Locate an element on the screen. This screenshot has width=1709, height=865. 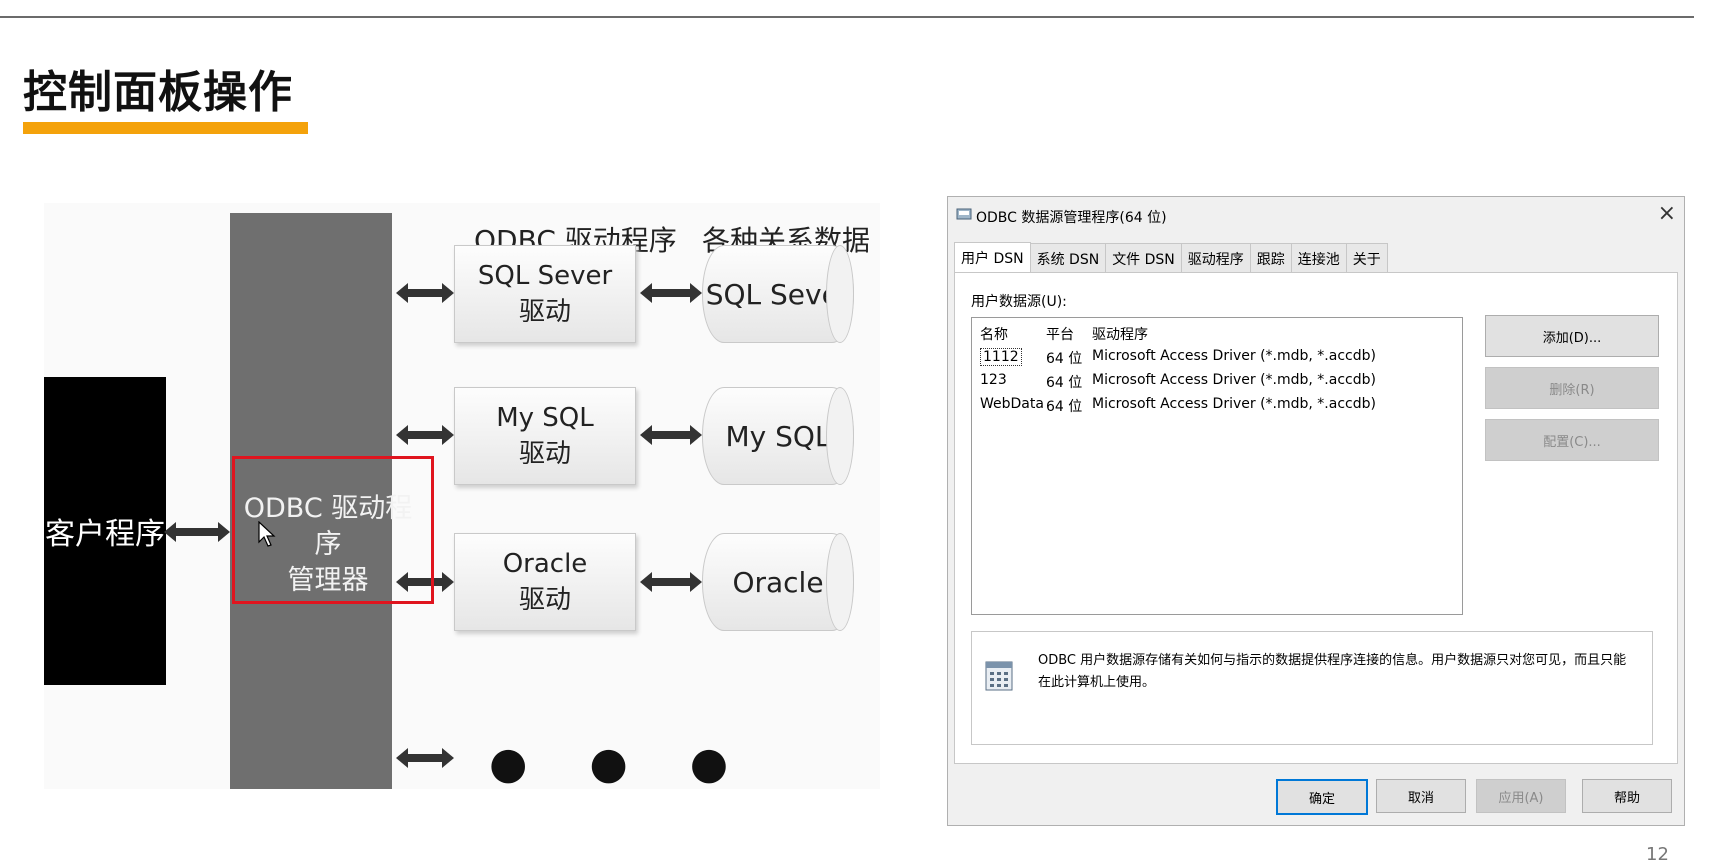
driver-box-oracle: Oracle 驱动 is located at coordinates (545, 582).